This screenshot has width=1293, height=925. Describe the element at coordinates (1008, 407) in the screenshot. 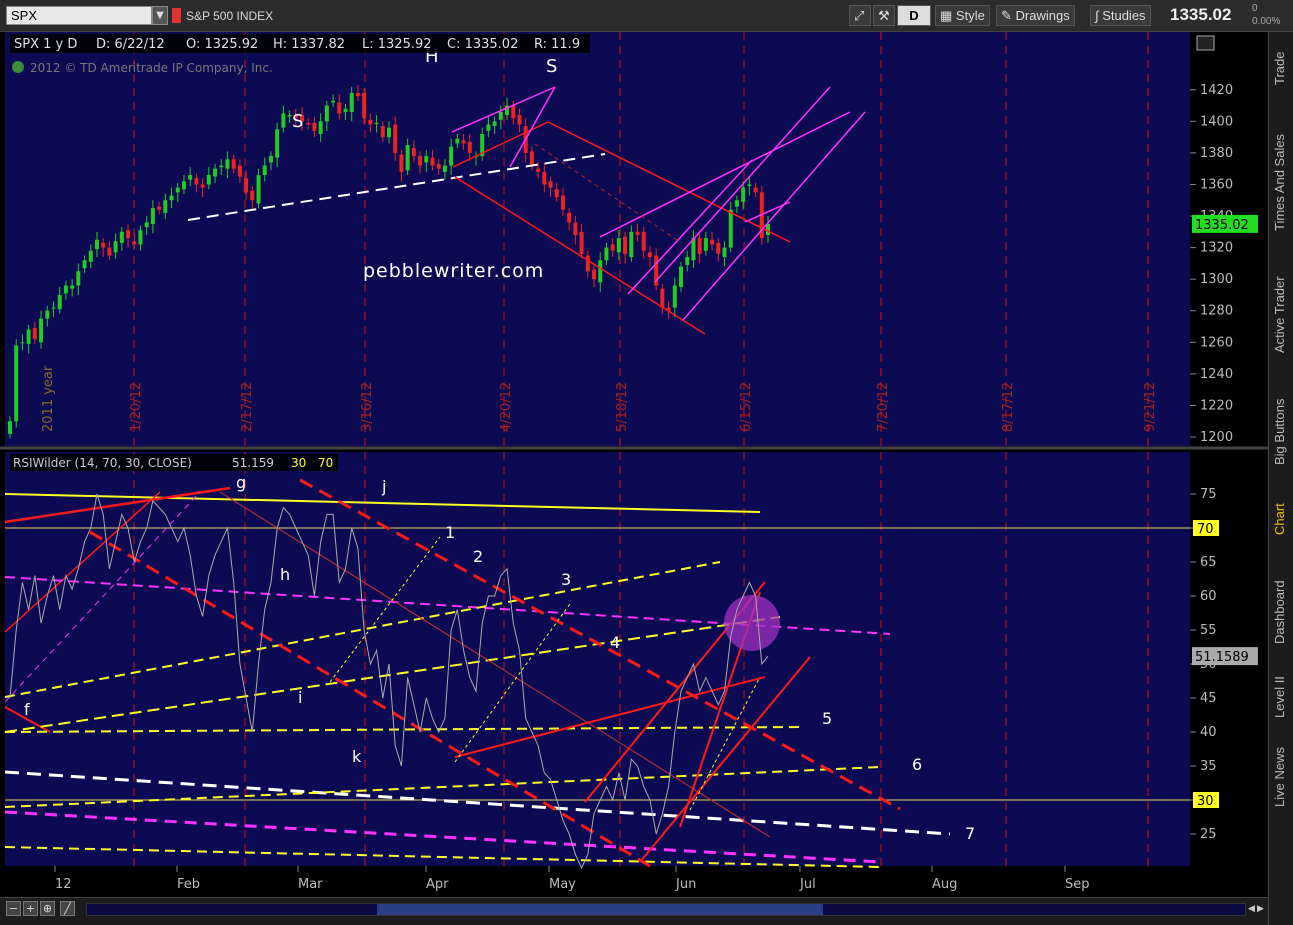

I see `date-marker-label: 8/17/12` at that location.